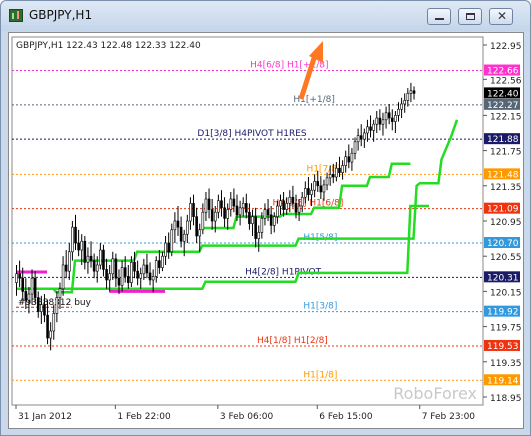  Describe the element at coordinates (506, 329) in the screenshot. I see `y-tick-label: 119.75` at that location.